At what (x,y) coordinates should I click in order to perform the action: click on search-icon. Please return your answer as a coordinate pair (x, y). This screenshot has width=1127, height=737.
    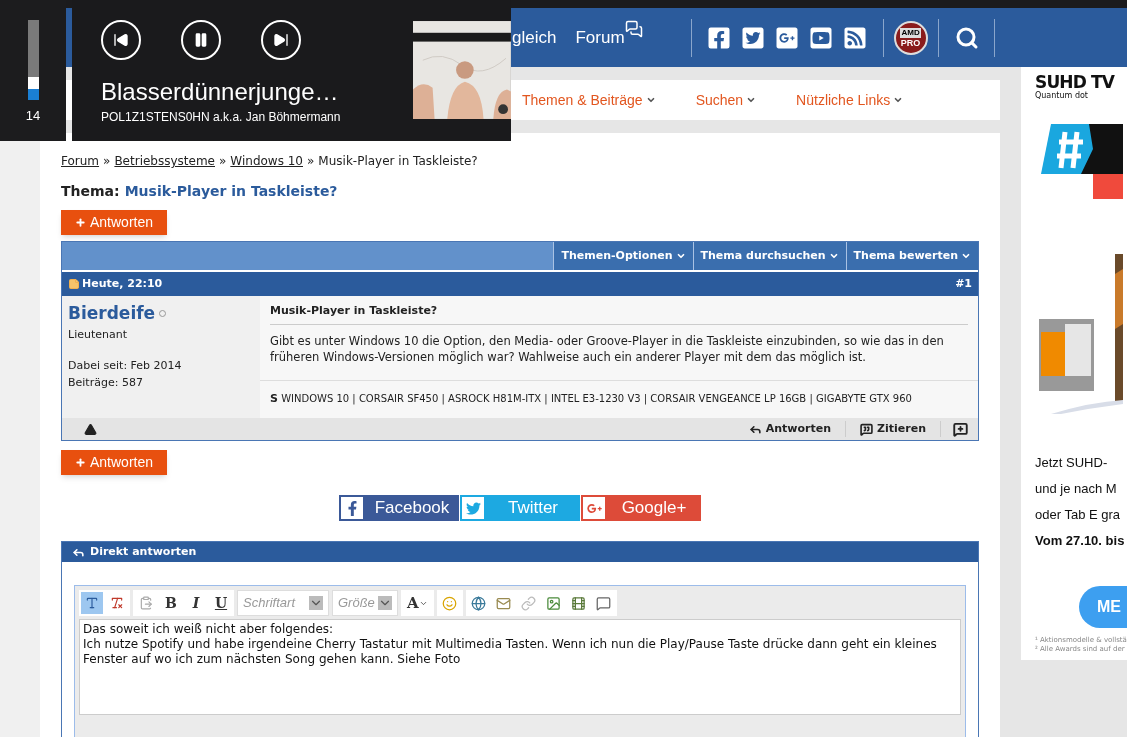
    Looking at the image, I should click on (966, 37).